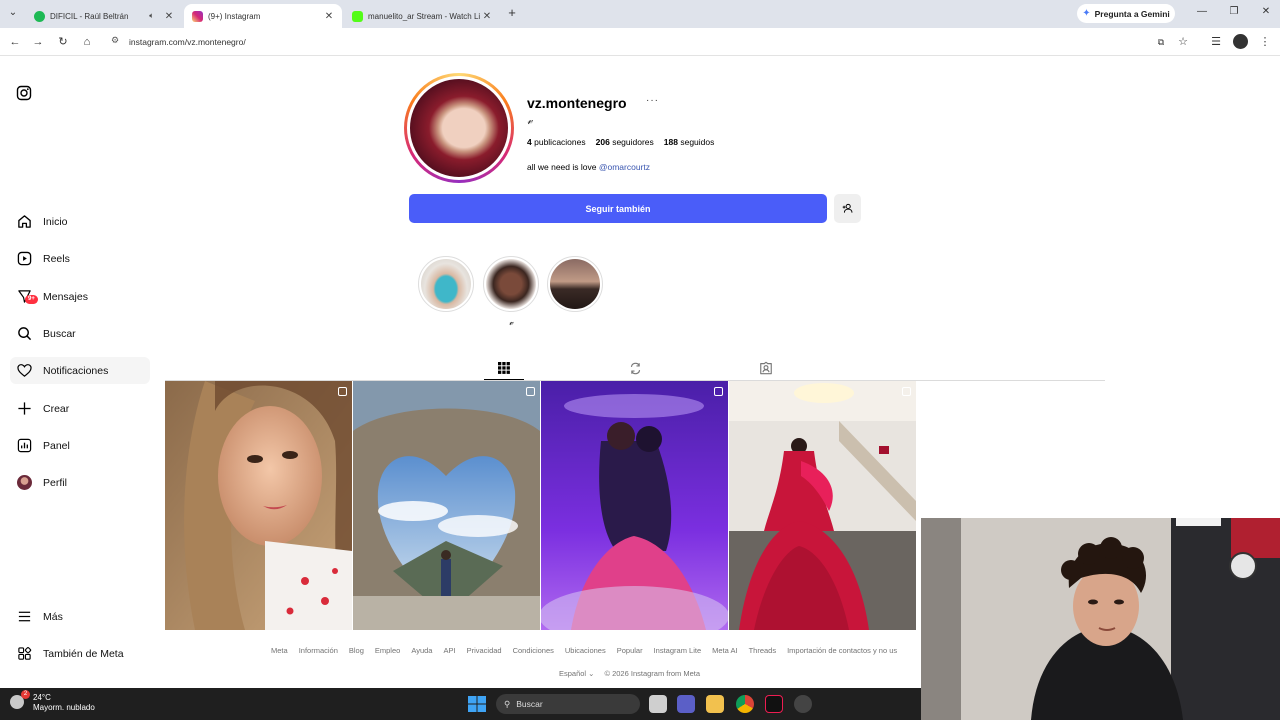 This screenshot has height=720, width=1280. What do you see at coordinates (39, 16) in the screenshot?
I see `spotify-icon` at bounding box center [39, 16].